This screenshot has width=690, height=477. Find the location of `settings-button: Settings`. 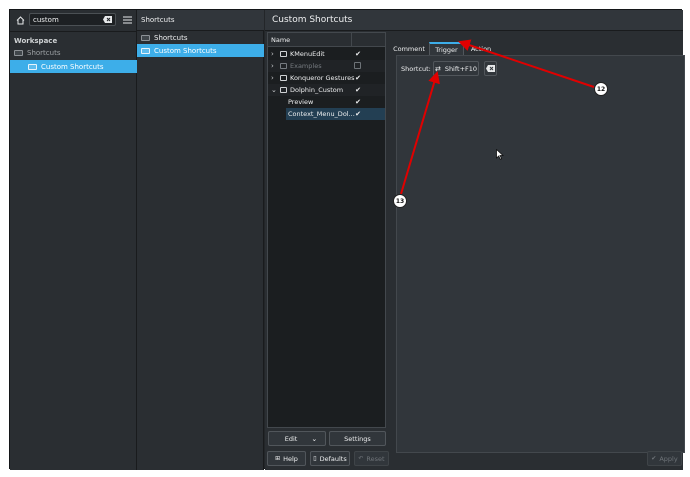

settings-button: Settings is located at coordinates (357, 438).